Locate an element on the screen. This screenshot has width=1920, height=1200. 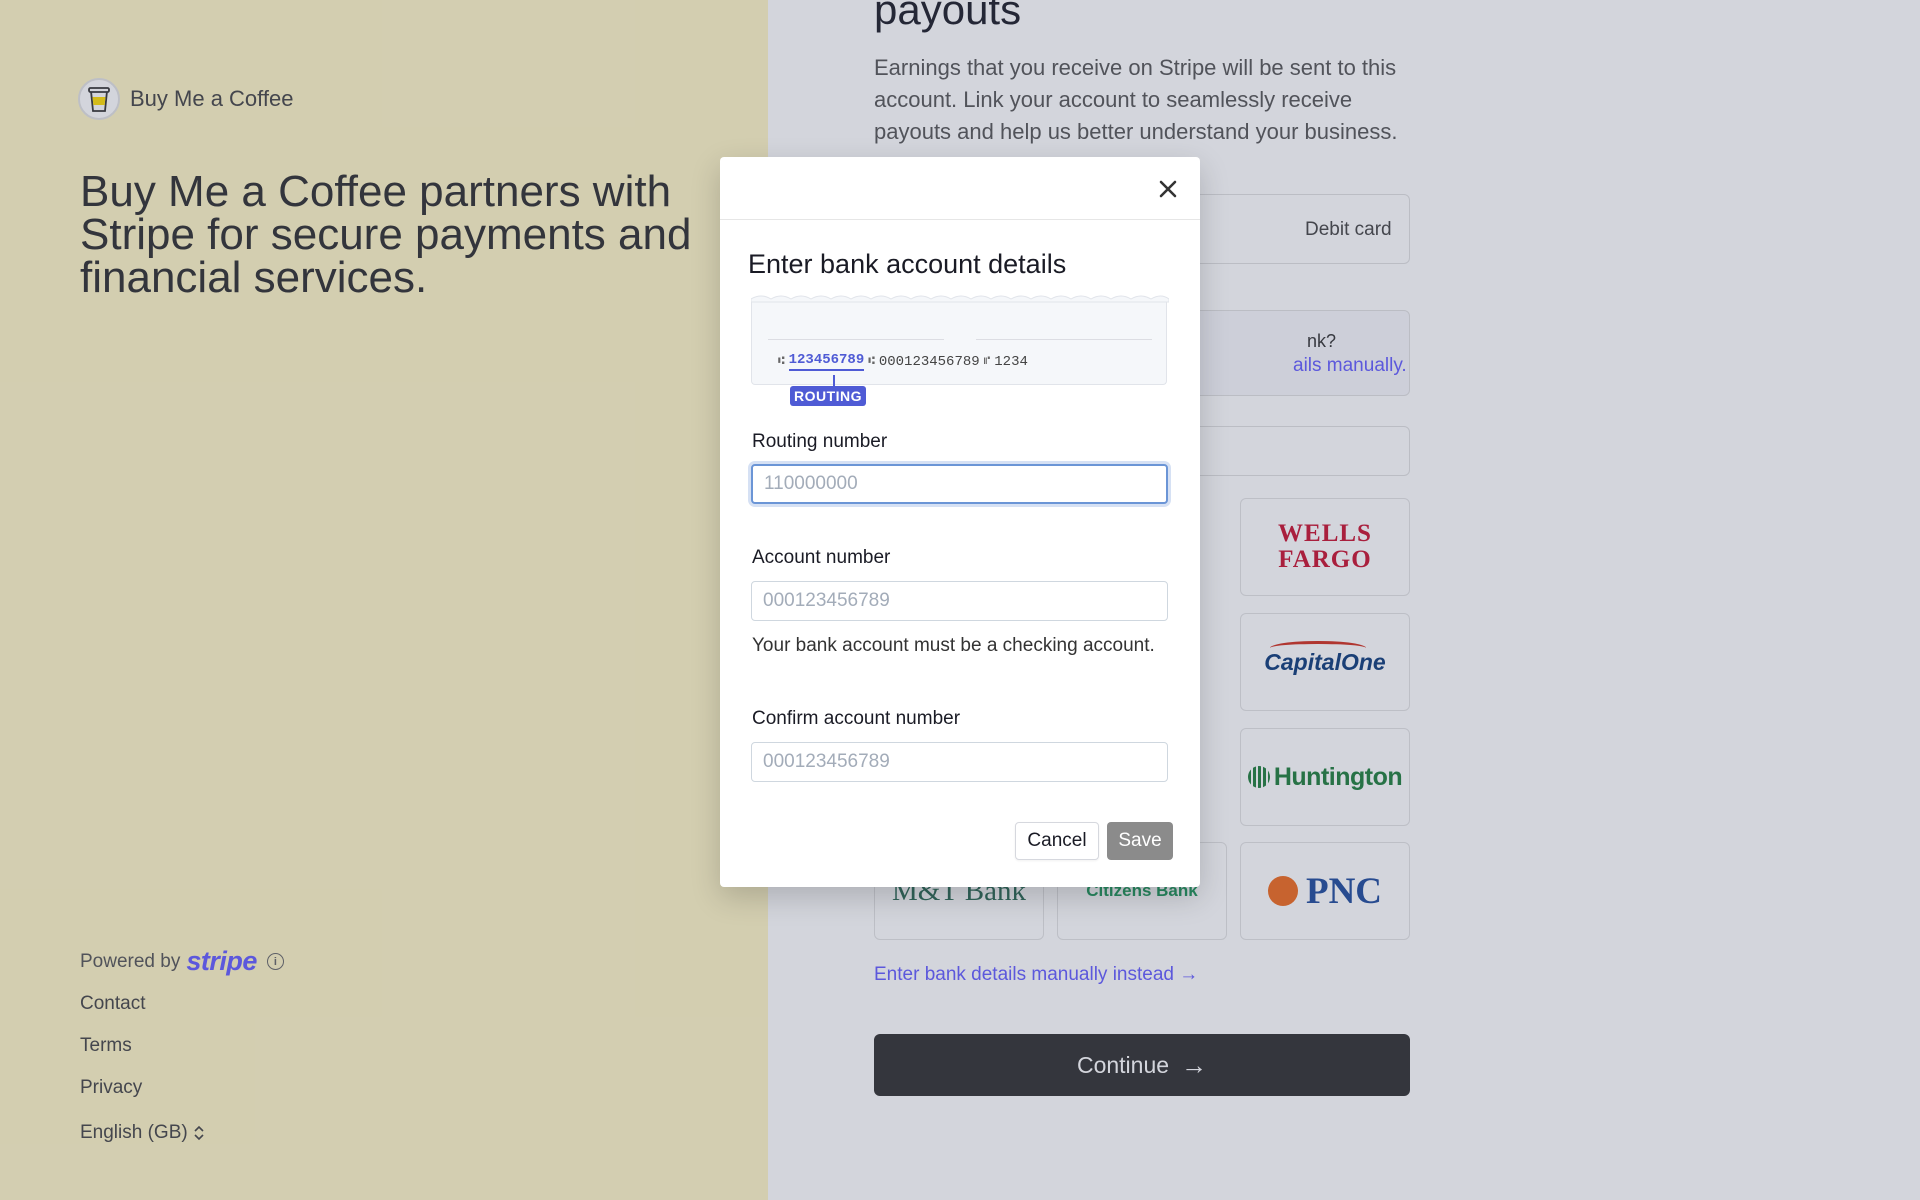
check-signature-line is located at coordinates (856, 339).